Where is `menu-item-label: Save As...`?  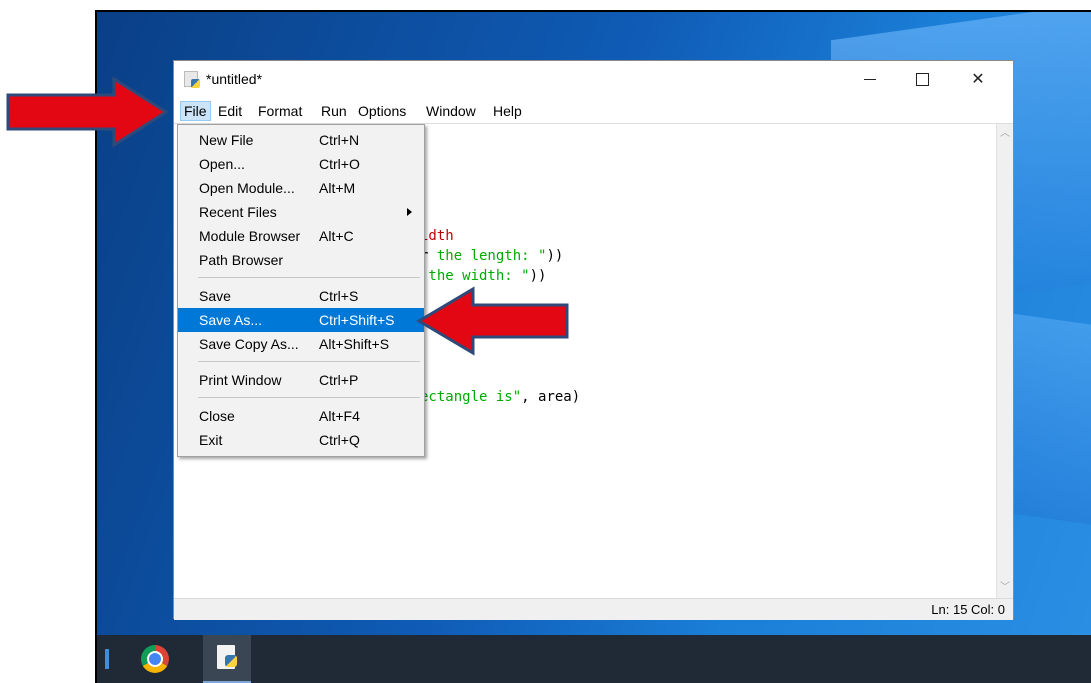 menu-item-label: Save As... is located at coordinates (231, 320).